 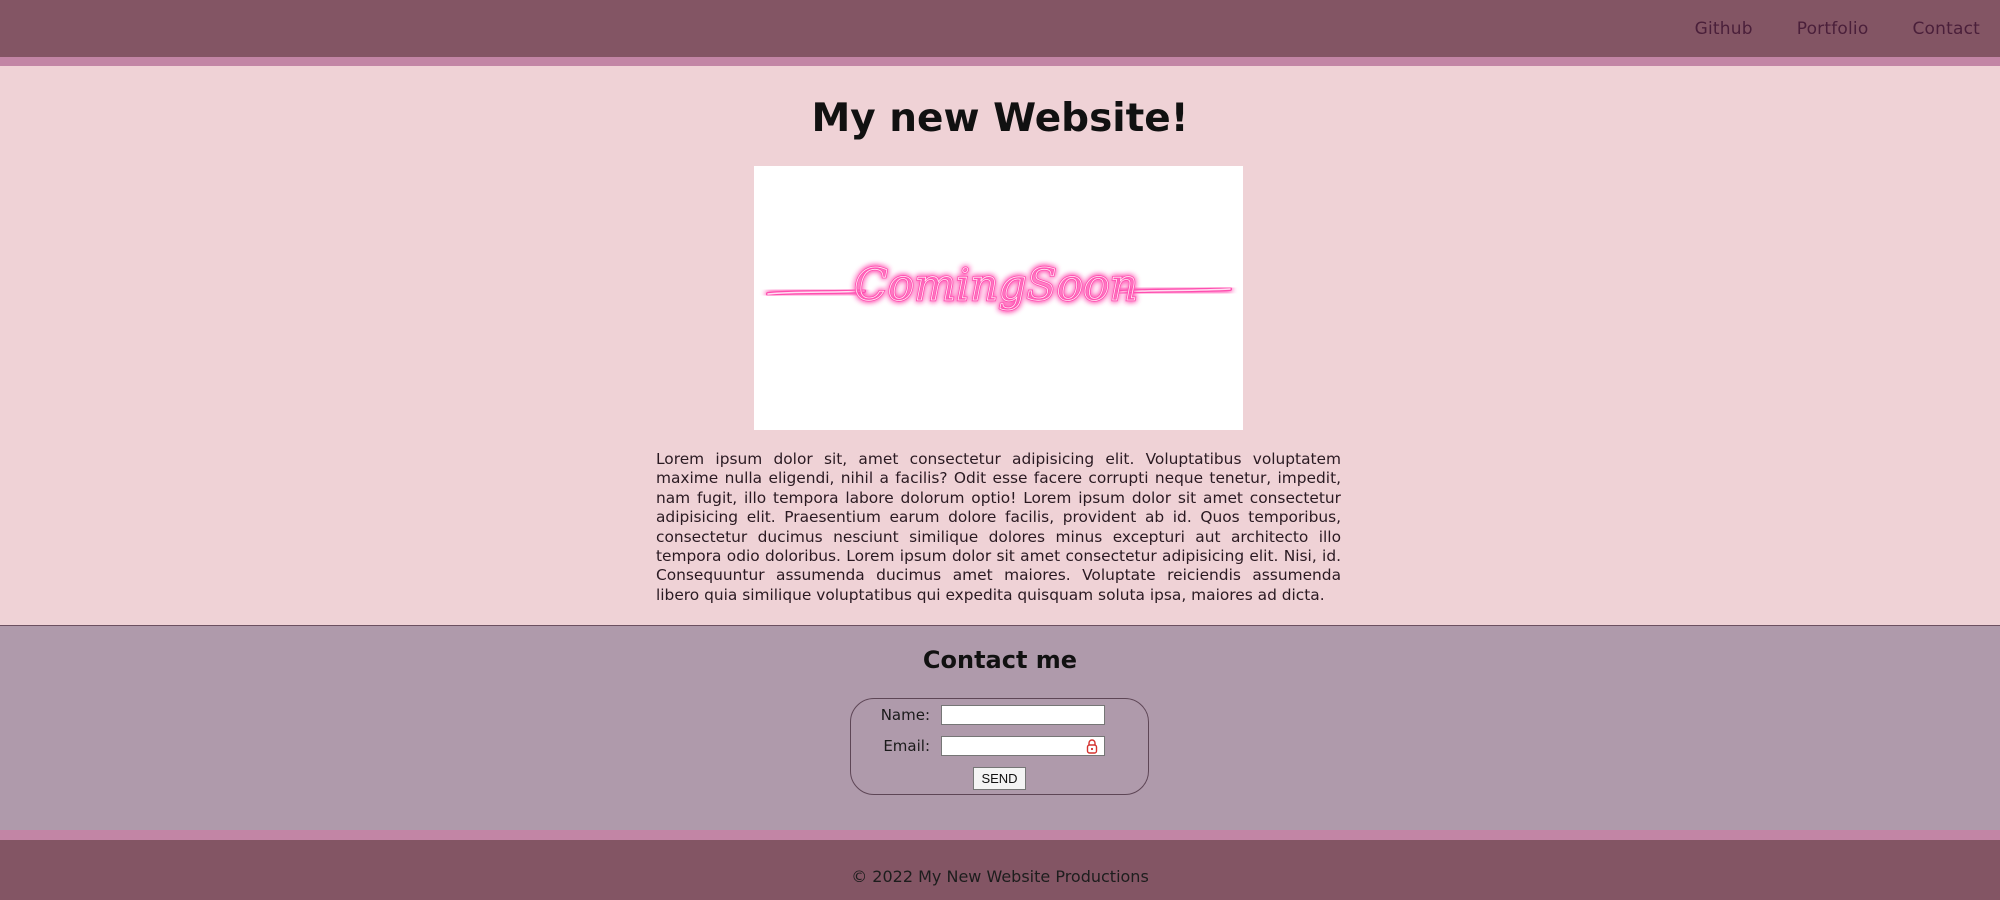 I want to click on nav-link-github: Github, so click(x=1724, y=29).